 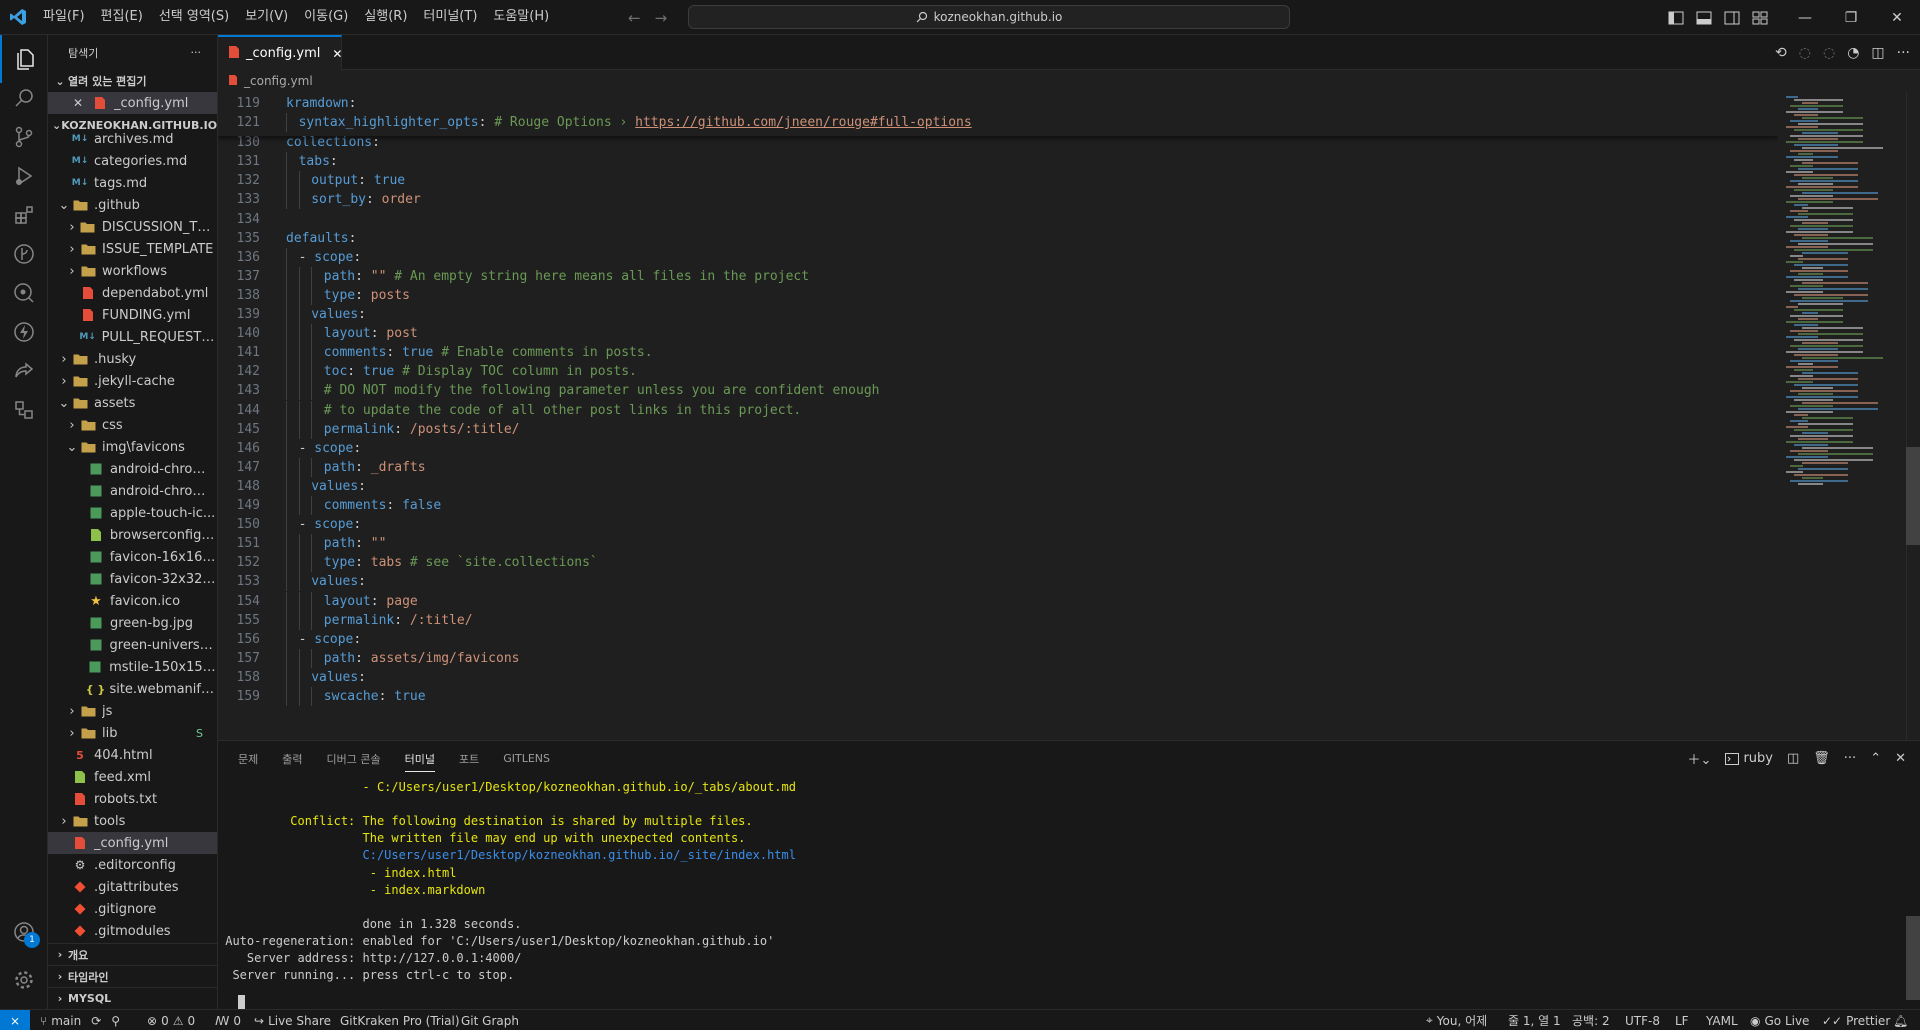 What do you see at coordinates (132, 403) in the screenshot?
I see `tree-item: ⌄ assets` at bounding box center [132, 403].